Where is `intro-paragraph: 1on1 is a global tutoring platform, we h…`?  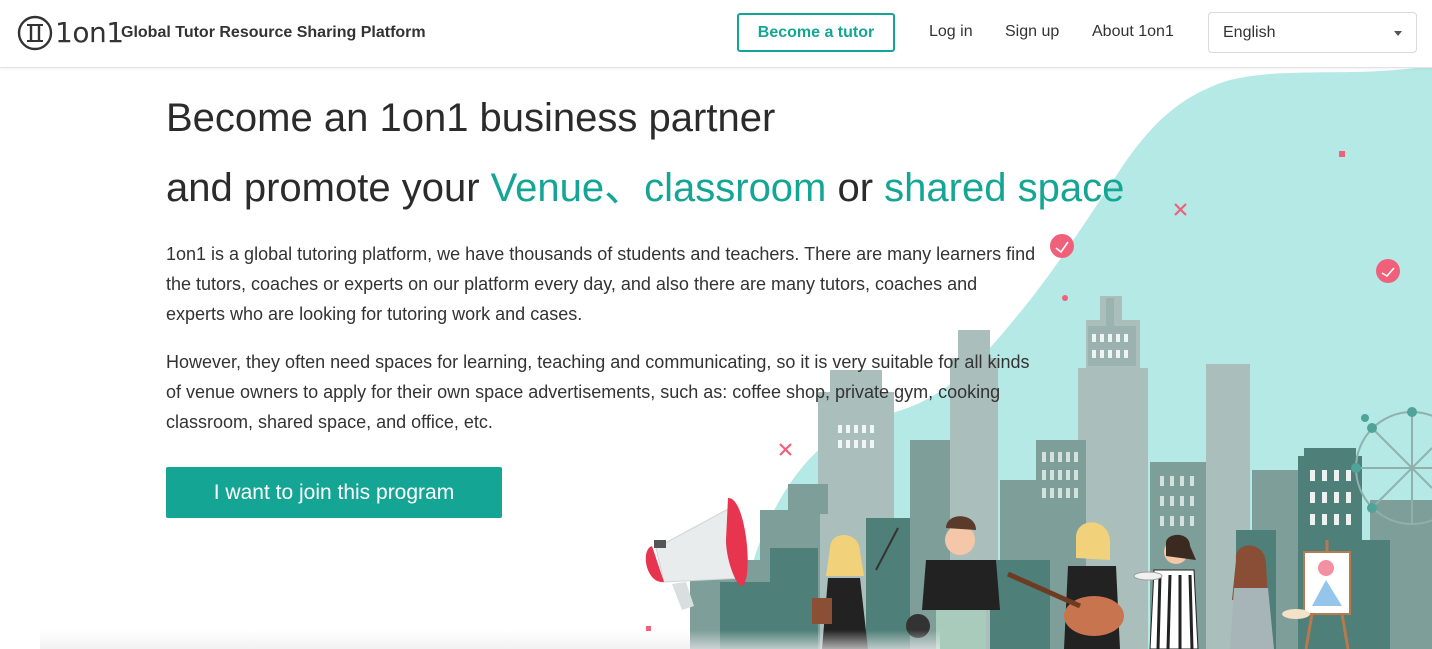
intro-paragraph: 1on1 is a global tutoring platform, we h… is located at coordinates (601, 284).